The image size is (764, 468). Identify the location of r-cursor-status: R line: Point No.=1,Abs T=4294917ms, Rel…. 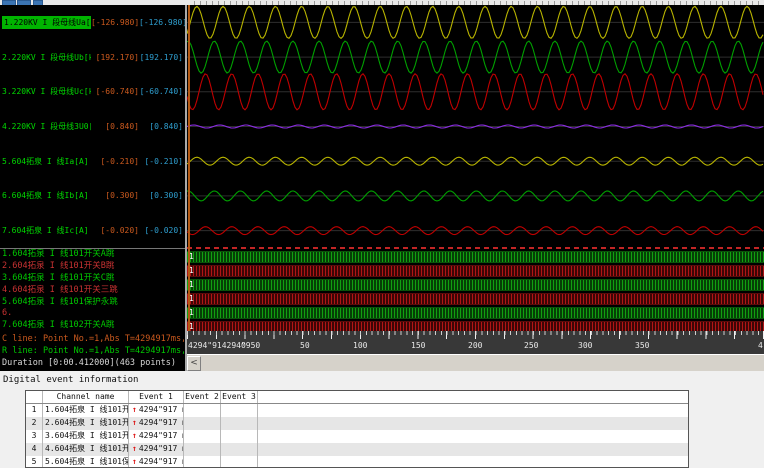
(93, 351).